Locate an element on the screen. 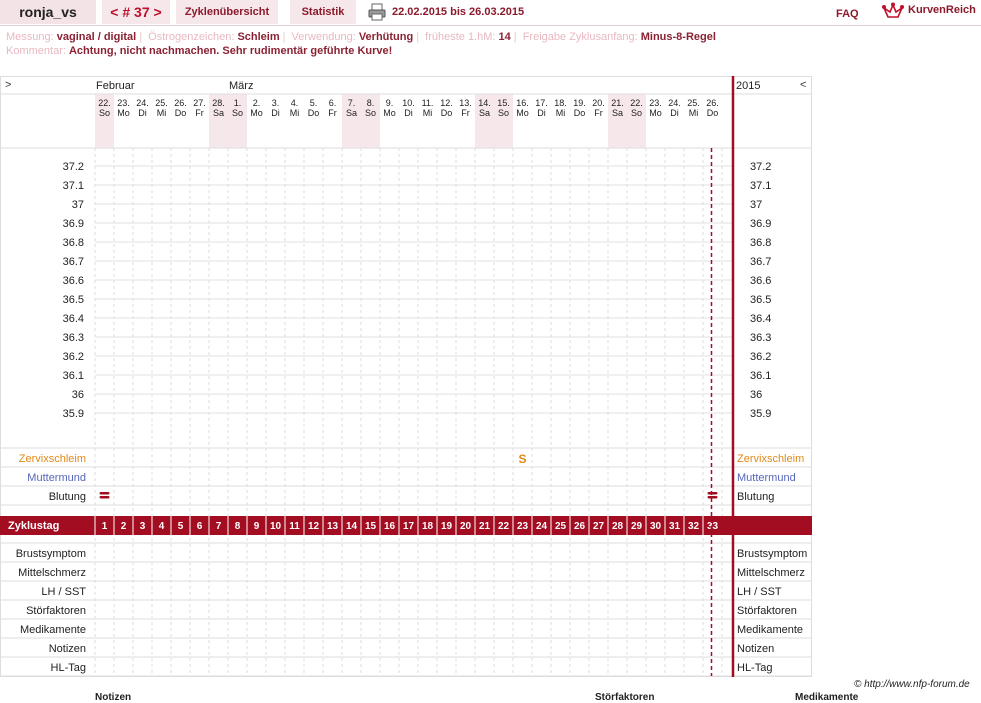  cycle-day-number: 24 is located at coordinates (542, 526).